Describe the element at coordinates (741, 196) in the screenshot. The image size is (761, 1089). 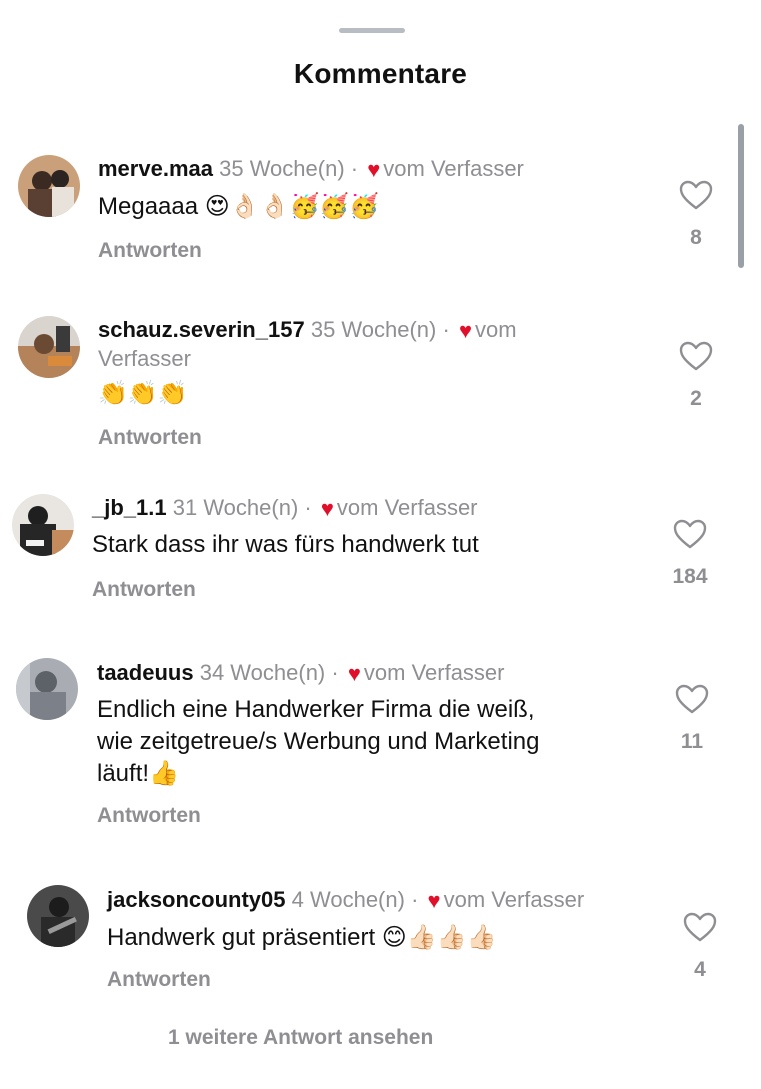
I see `scrollbar` at that location.